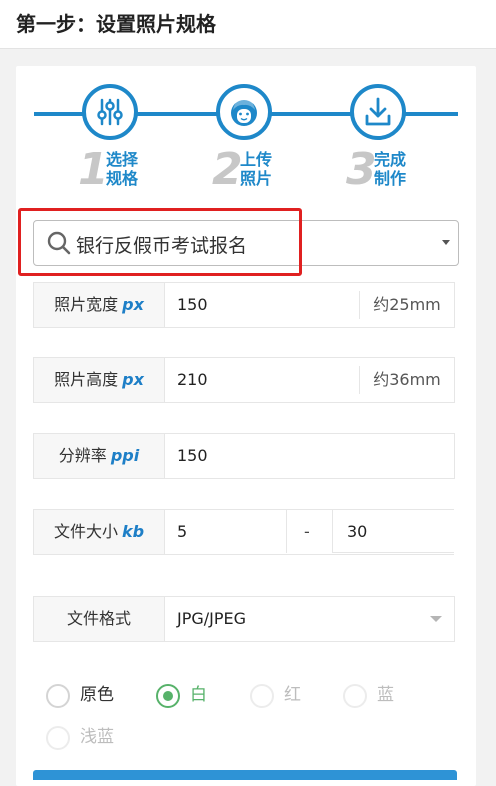 This screenshot has width=496, height=786. What do you see at coordinates (192, 305) in the screenshot?
I see `photo-width-input: 150` at bounding box center [192, 305].